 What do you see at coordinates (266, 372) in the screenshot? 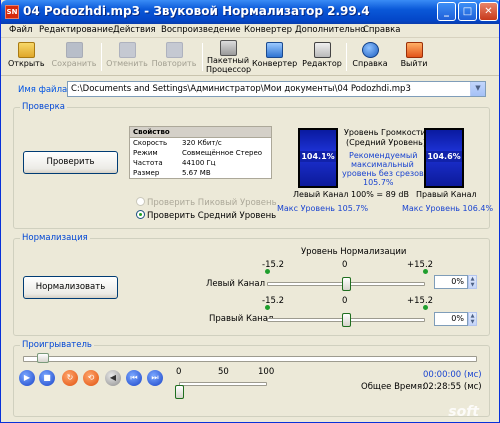
I see `volume-100-label: 100` at bounding box center [266, 372].